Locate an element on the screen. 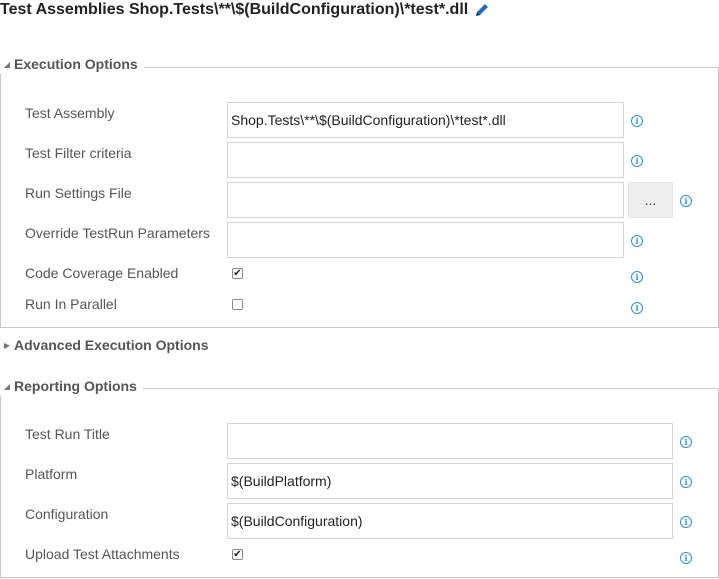 The image size is (719, 579). test-run-title-label: Test Run Title is located at coordinates (67, 434).